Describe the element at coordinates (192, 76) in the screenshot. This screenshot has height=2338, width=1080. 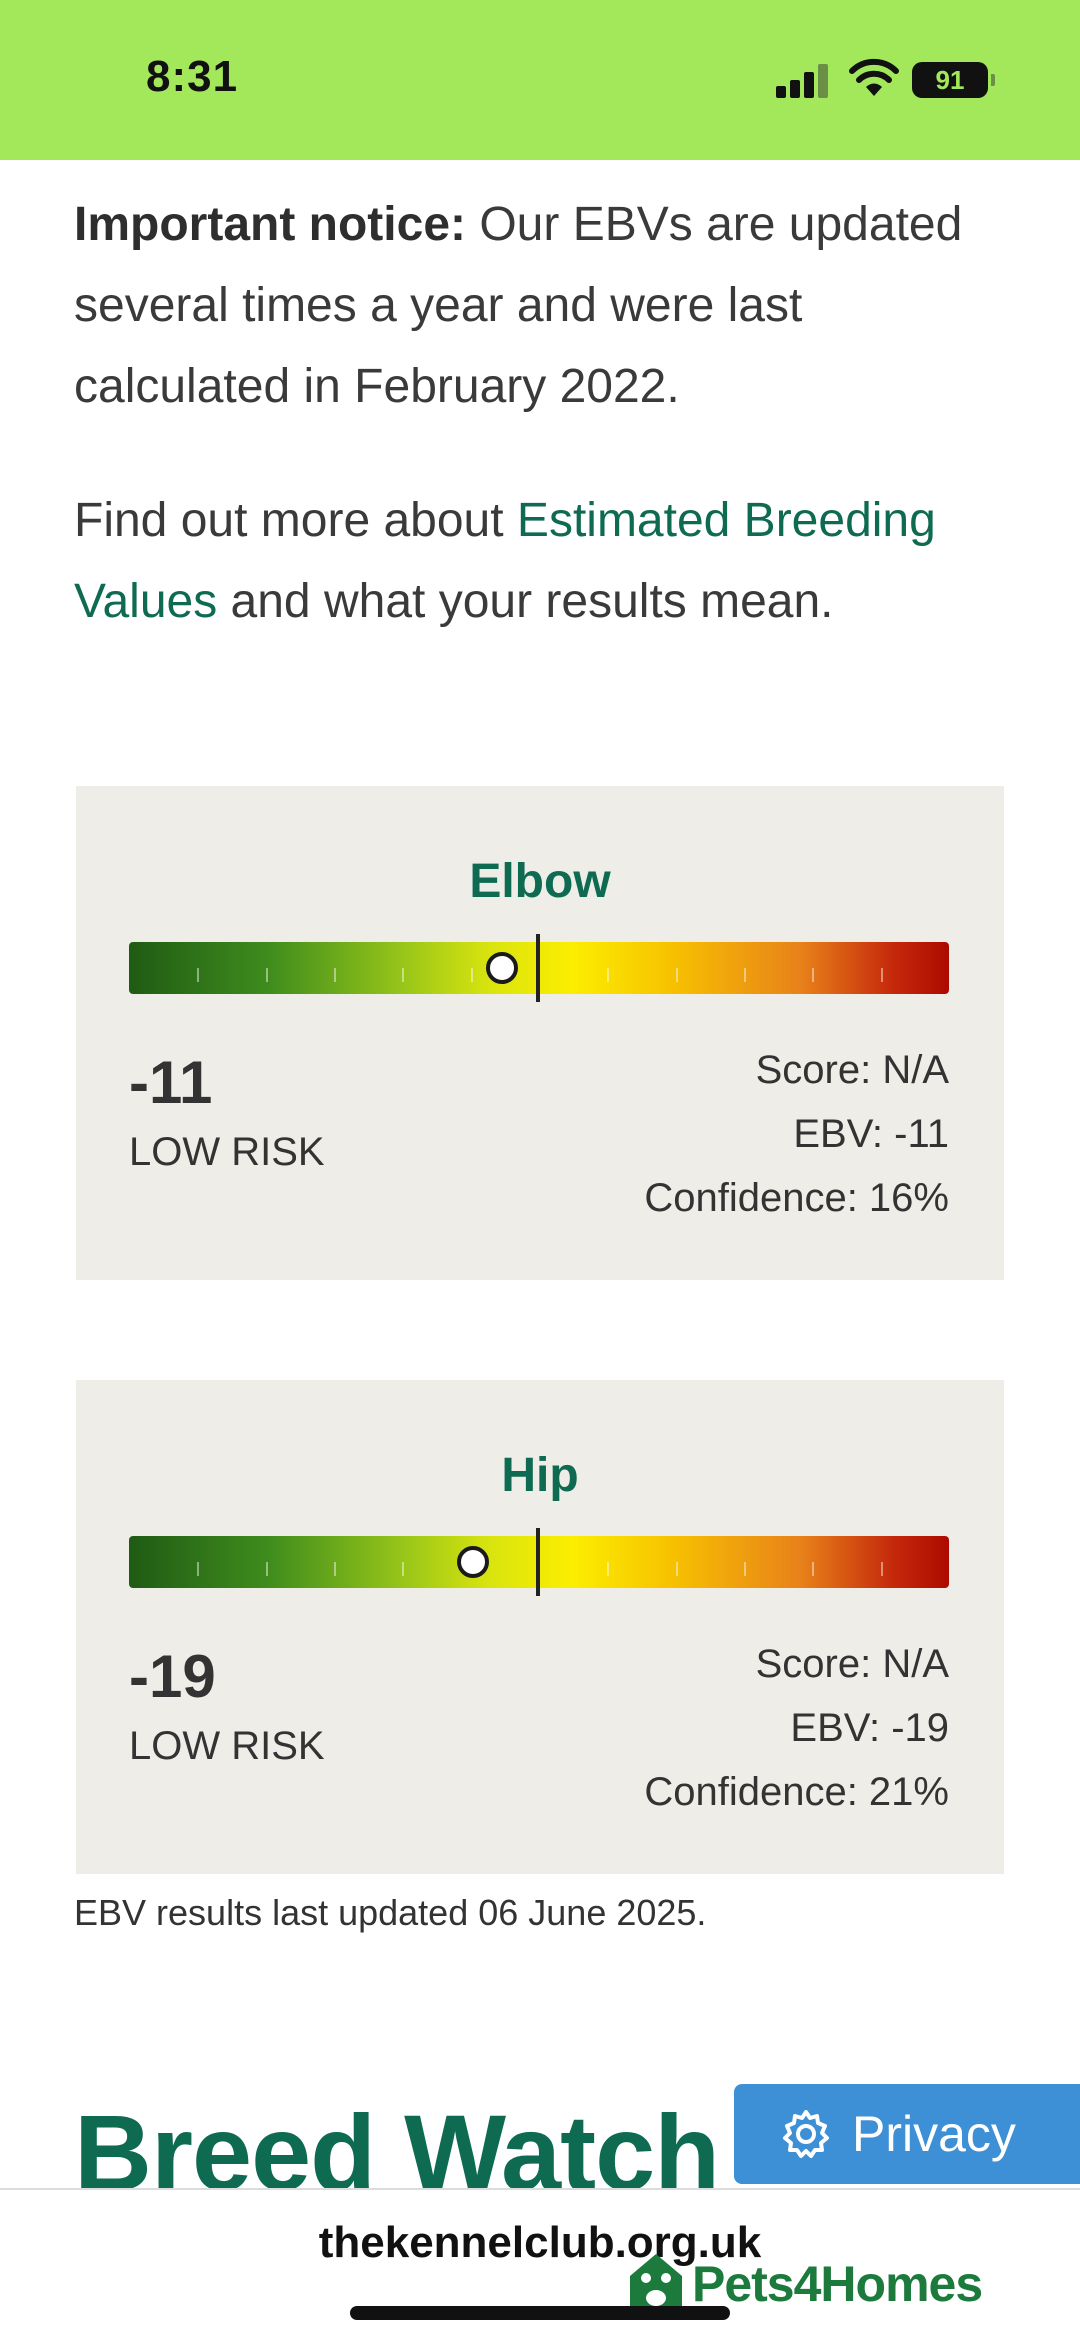
I see `status-time: 8:31` at that location.